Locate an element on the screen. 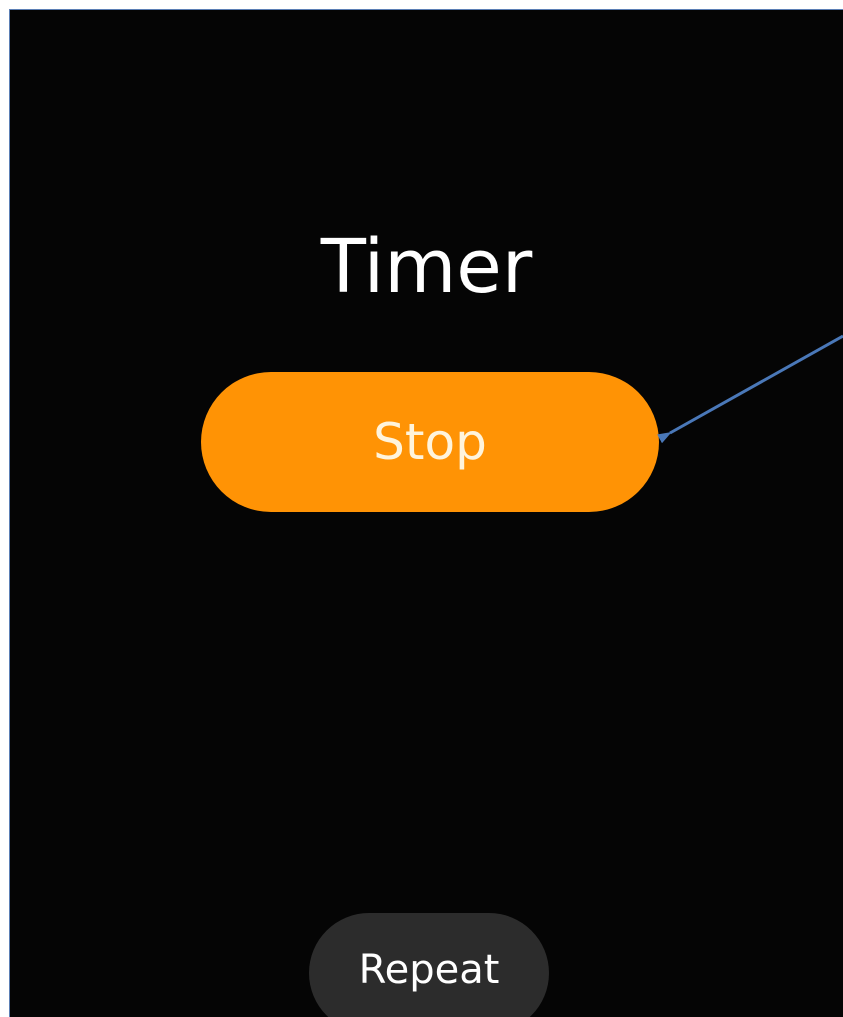  stop-button-label: Stop is located at coordinates (430, 442).